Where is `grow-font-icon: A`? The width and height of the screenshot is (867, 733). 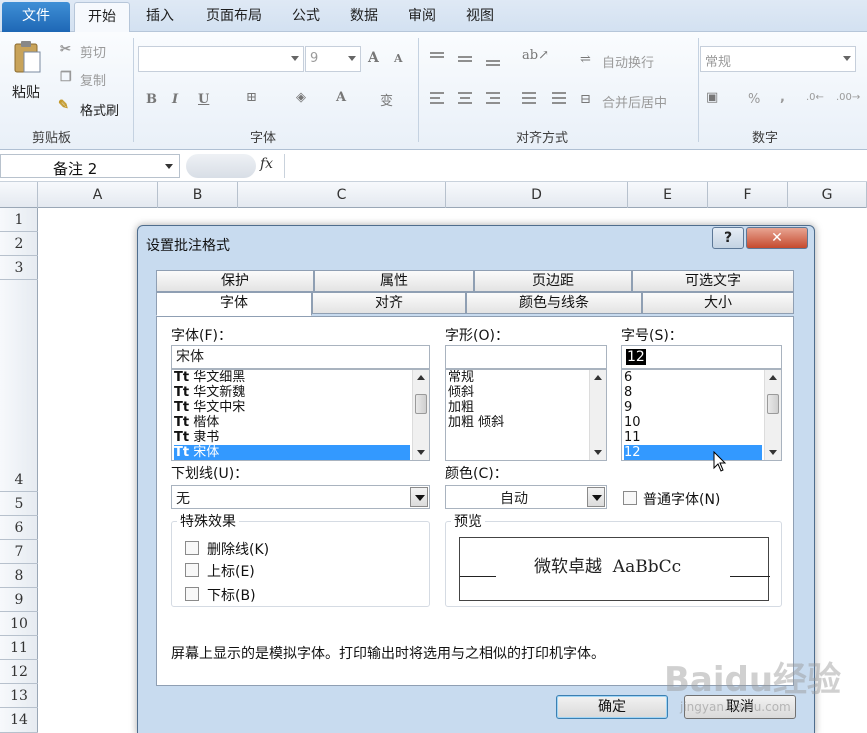 grow-font-icon: A is located at coordinates (373, 58).